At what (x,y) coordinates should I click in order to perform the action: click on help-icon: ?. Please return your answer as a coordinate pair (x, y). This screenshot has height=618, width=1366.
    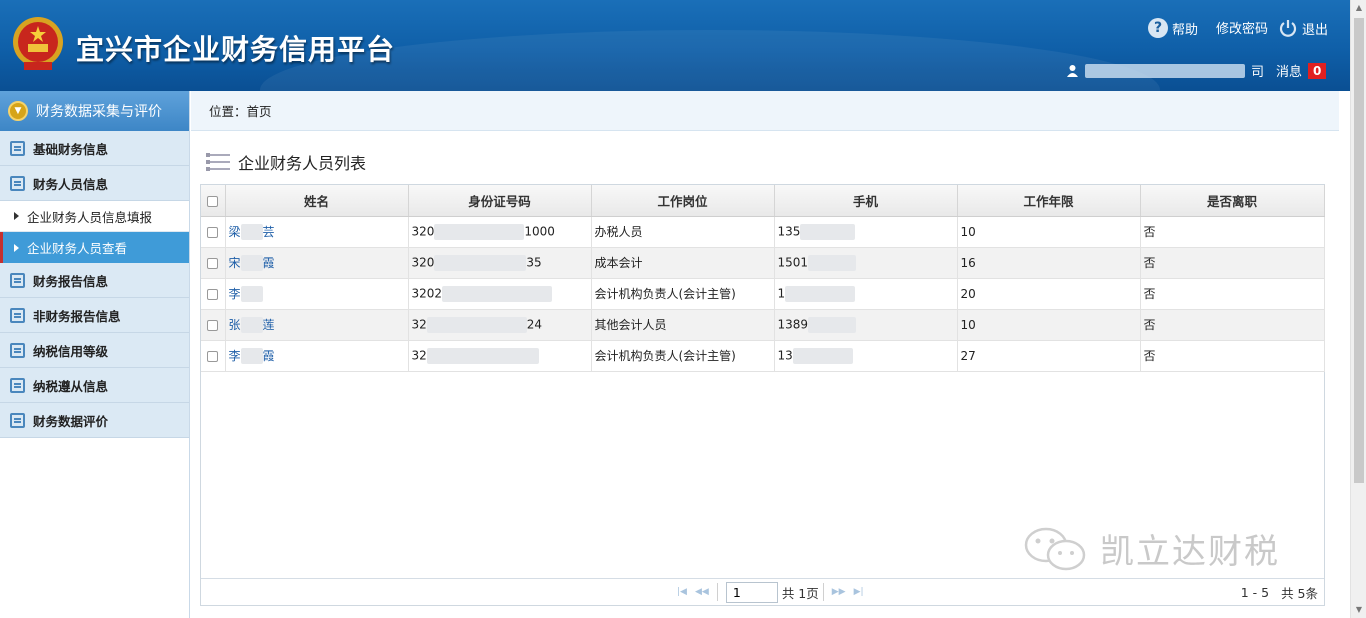
    Looking at the image, I should click on (1158, 28).